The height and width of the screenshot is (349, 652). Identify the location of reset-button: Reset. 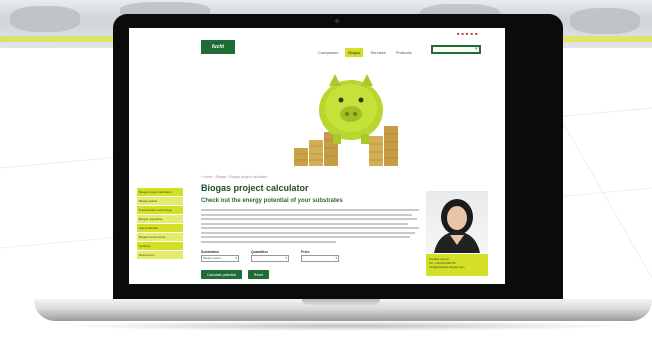
(258, 274).